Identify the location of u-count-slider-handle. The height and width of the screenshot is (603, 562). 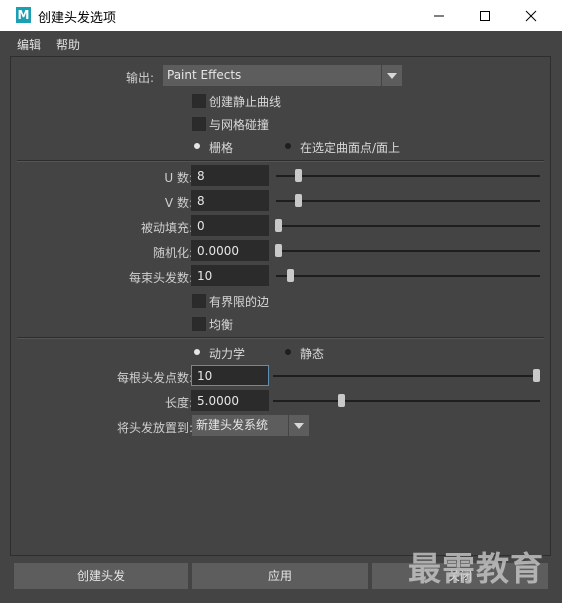
(298, 175).